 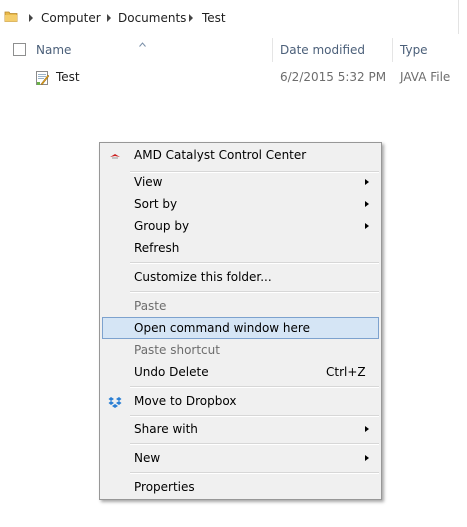 What do you see at coordinates (240, 204) in the screenshot?
I see `menu-item-sort-by: Sort by` at bounding box center [240, 204].